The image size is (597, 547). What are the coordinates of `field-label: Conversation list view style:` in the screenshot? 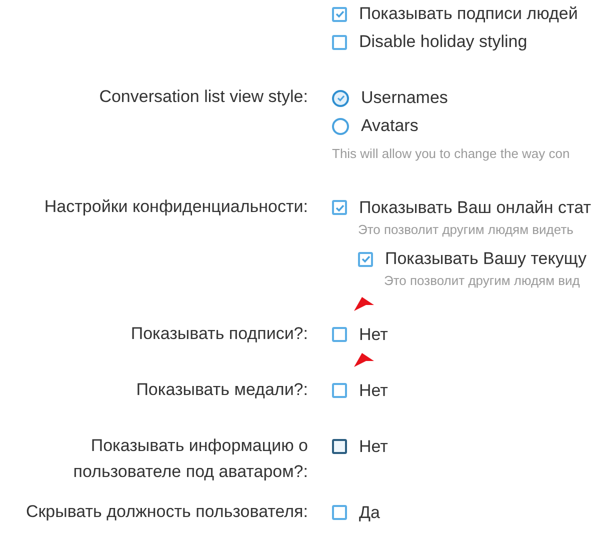 It's located at (203, 97).